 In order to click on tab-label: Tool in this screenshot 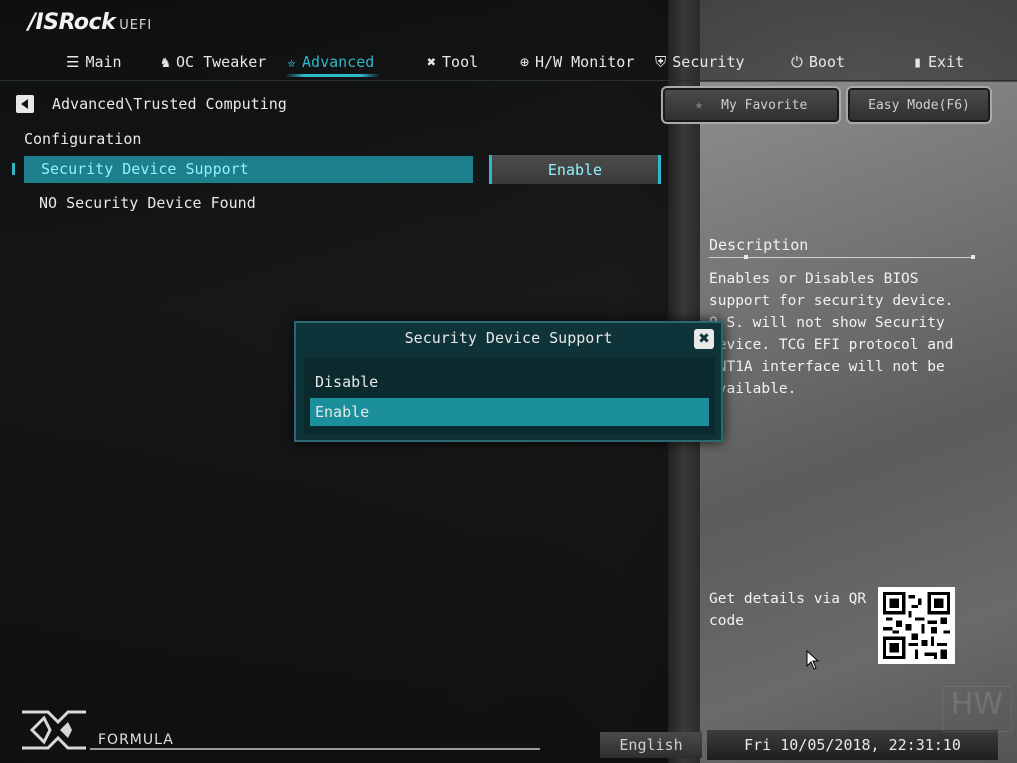, I will do `click(460, 62)`.